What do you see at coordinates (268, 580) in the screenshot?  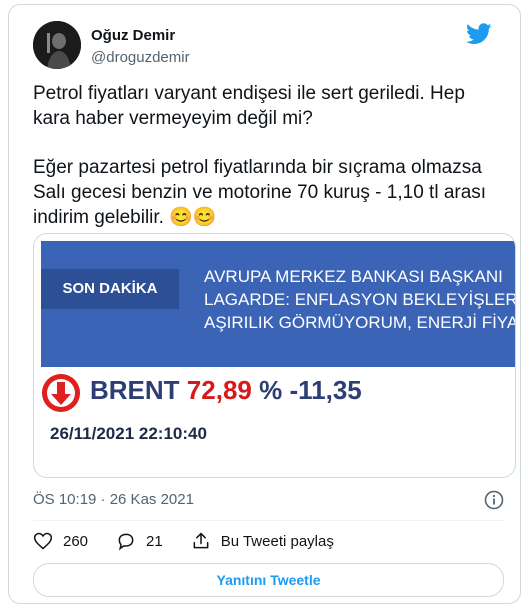 I see `reply-tweet-button: Yanıtını Tweetle` at bounding box center [268, 580].